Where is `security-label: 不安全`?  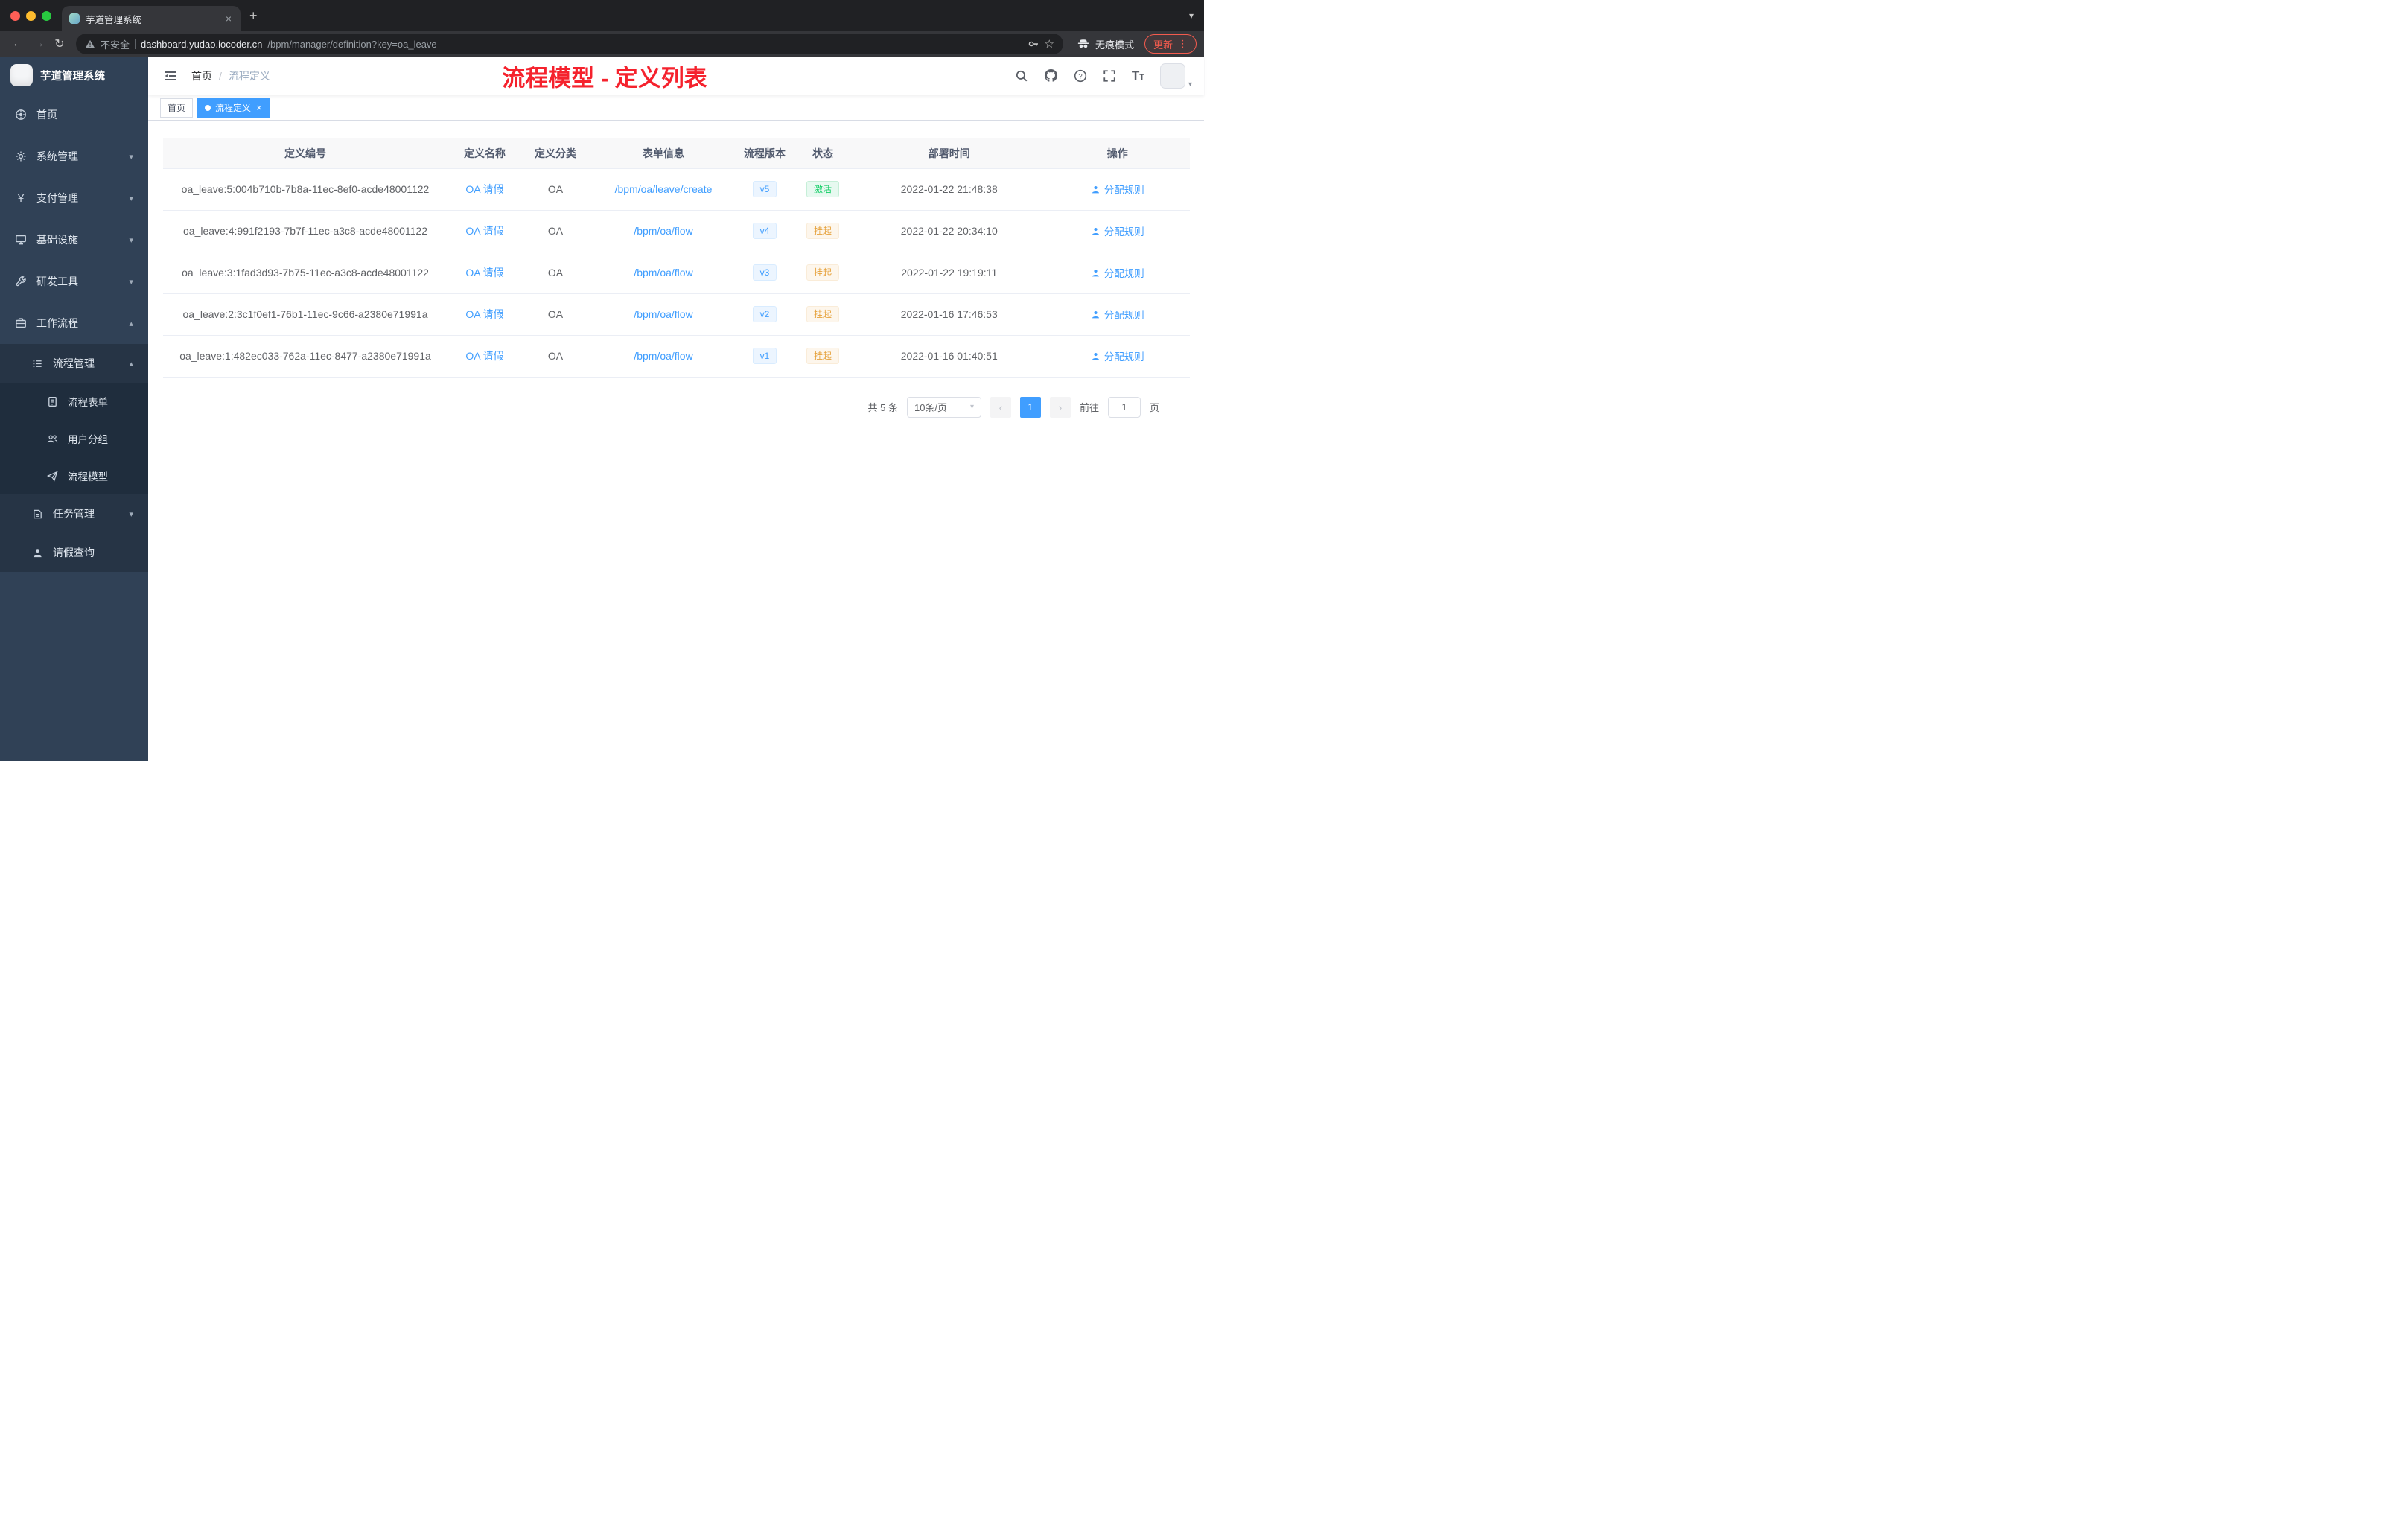
security-label: 不安全 is located at coordinates (115, 44).